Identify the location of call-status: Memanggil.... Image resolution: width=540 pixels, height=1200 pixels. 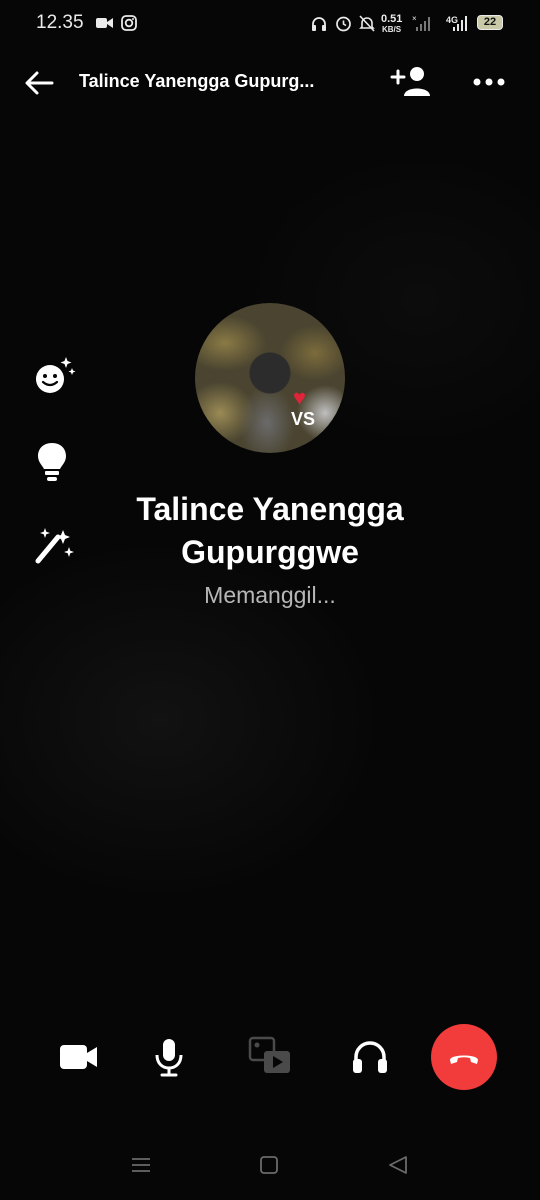
(270, 595).